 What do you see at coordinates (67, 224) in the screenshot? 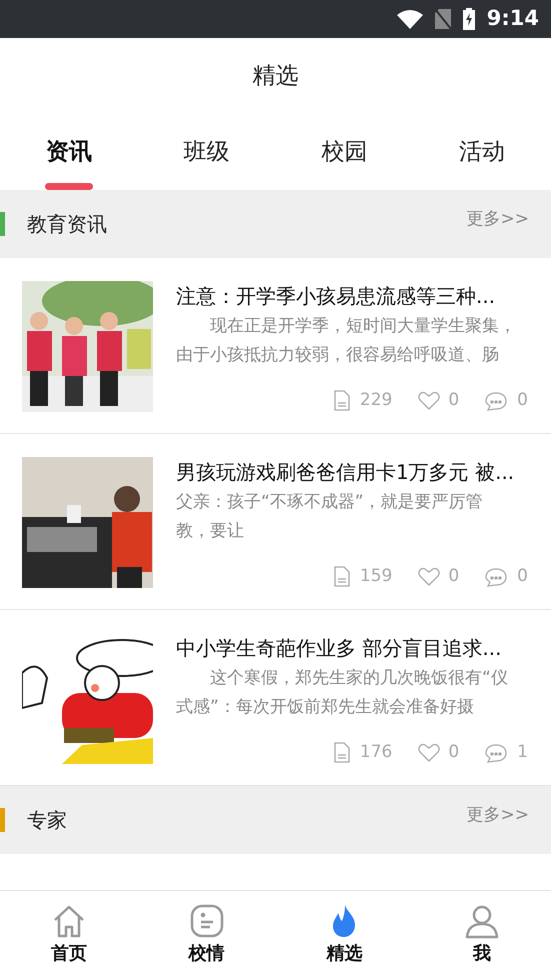
I see `section-title: 教育资讯` at bounding box center [67, 224].